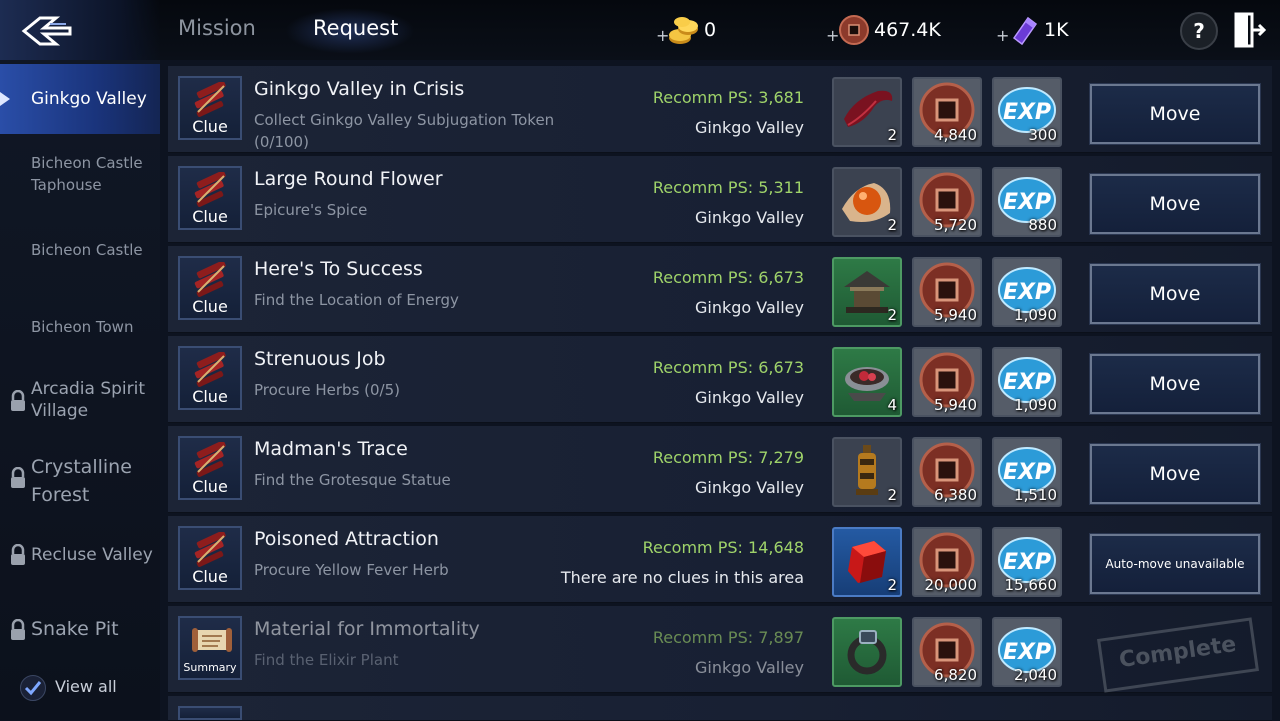 This screenshot has width=1280, height=721. What do you see at coordinates (1035, 675) in the screenshot?
I see `reward-quantity: 2,040` at bounding box center [1035, 675].